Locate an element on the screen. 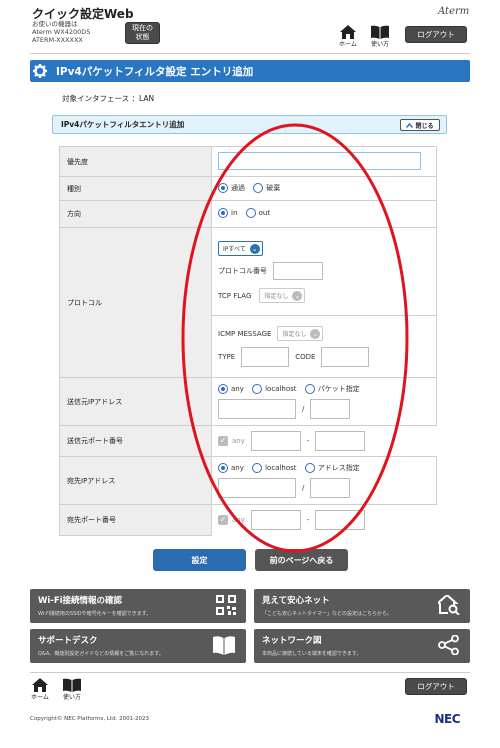 The height and width of the screenshot is (748, 500). footer-divider is located at coordinates (250, 672).